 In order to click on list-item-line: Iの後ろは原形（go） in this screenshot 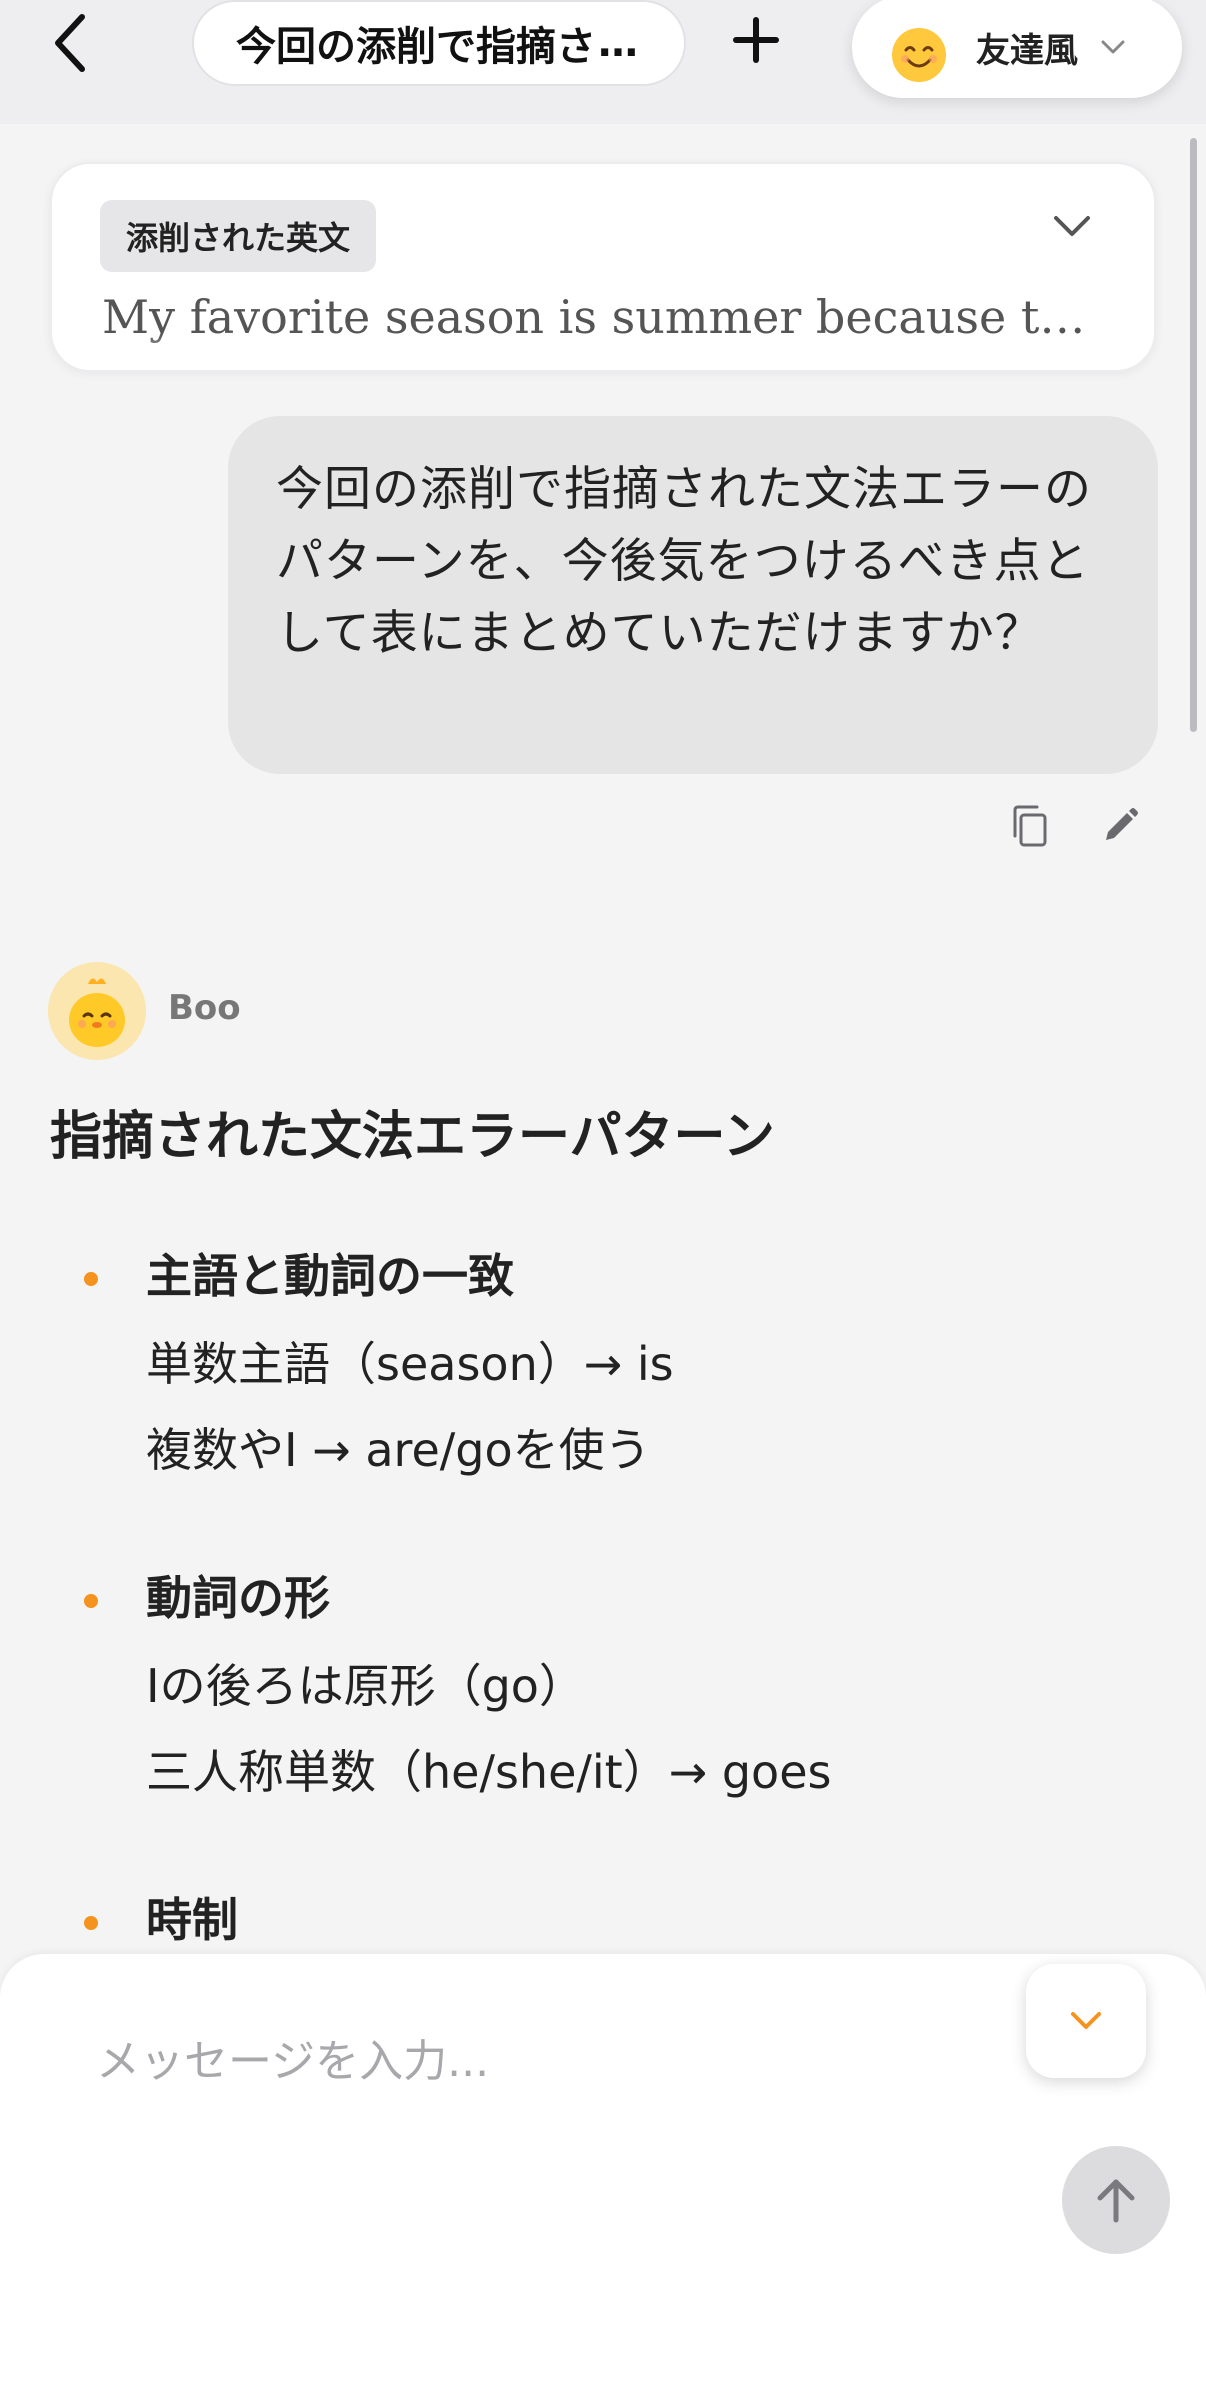, I will do `click(365, 1686)`.